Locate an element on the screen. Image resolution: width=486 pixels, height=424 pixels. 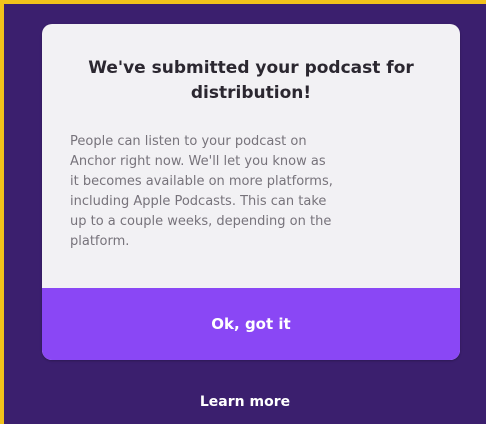
dialog-title-line-2: distribution! is located at coordinates (251, 93).